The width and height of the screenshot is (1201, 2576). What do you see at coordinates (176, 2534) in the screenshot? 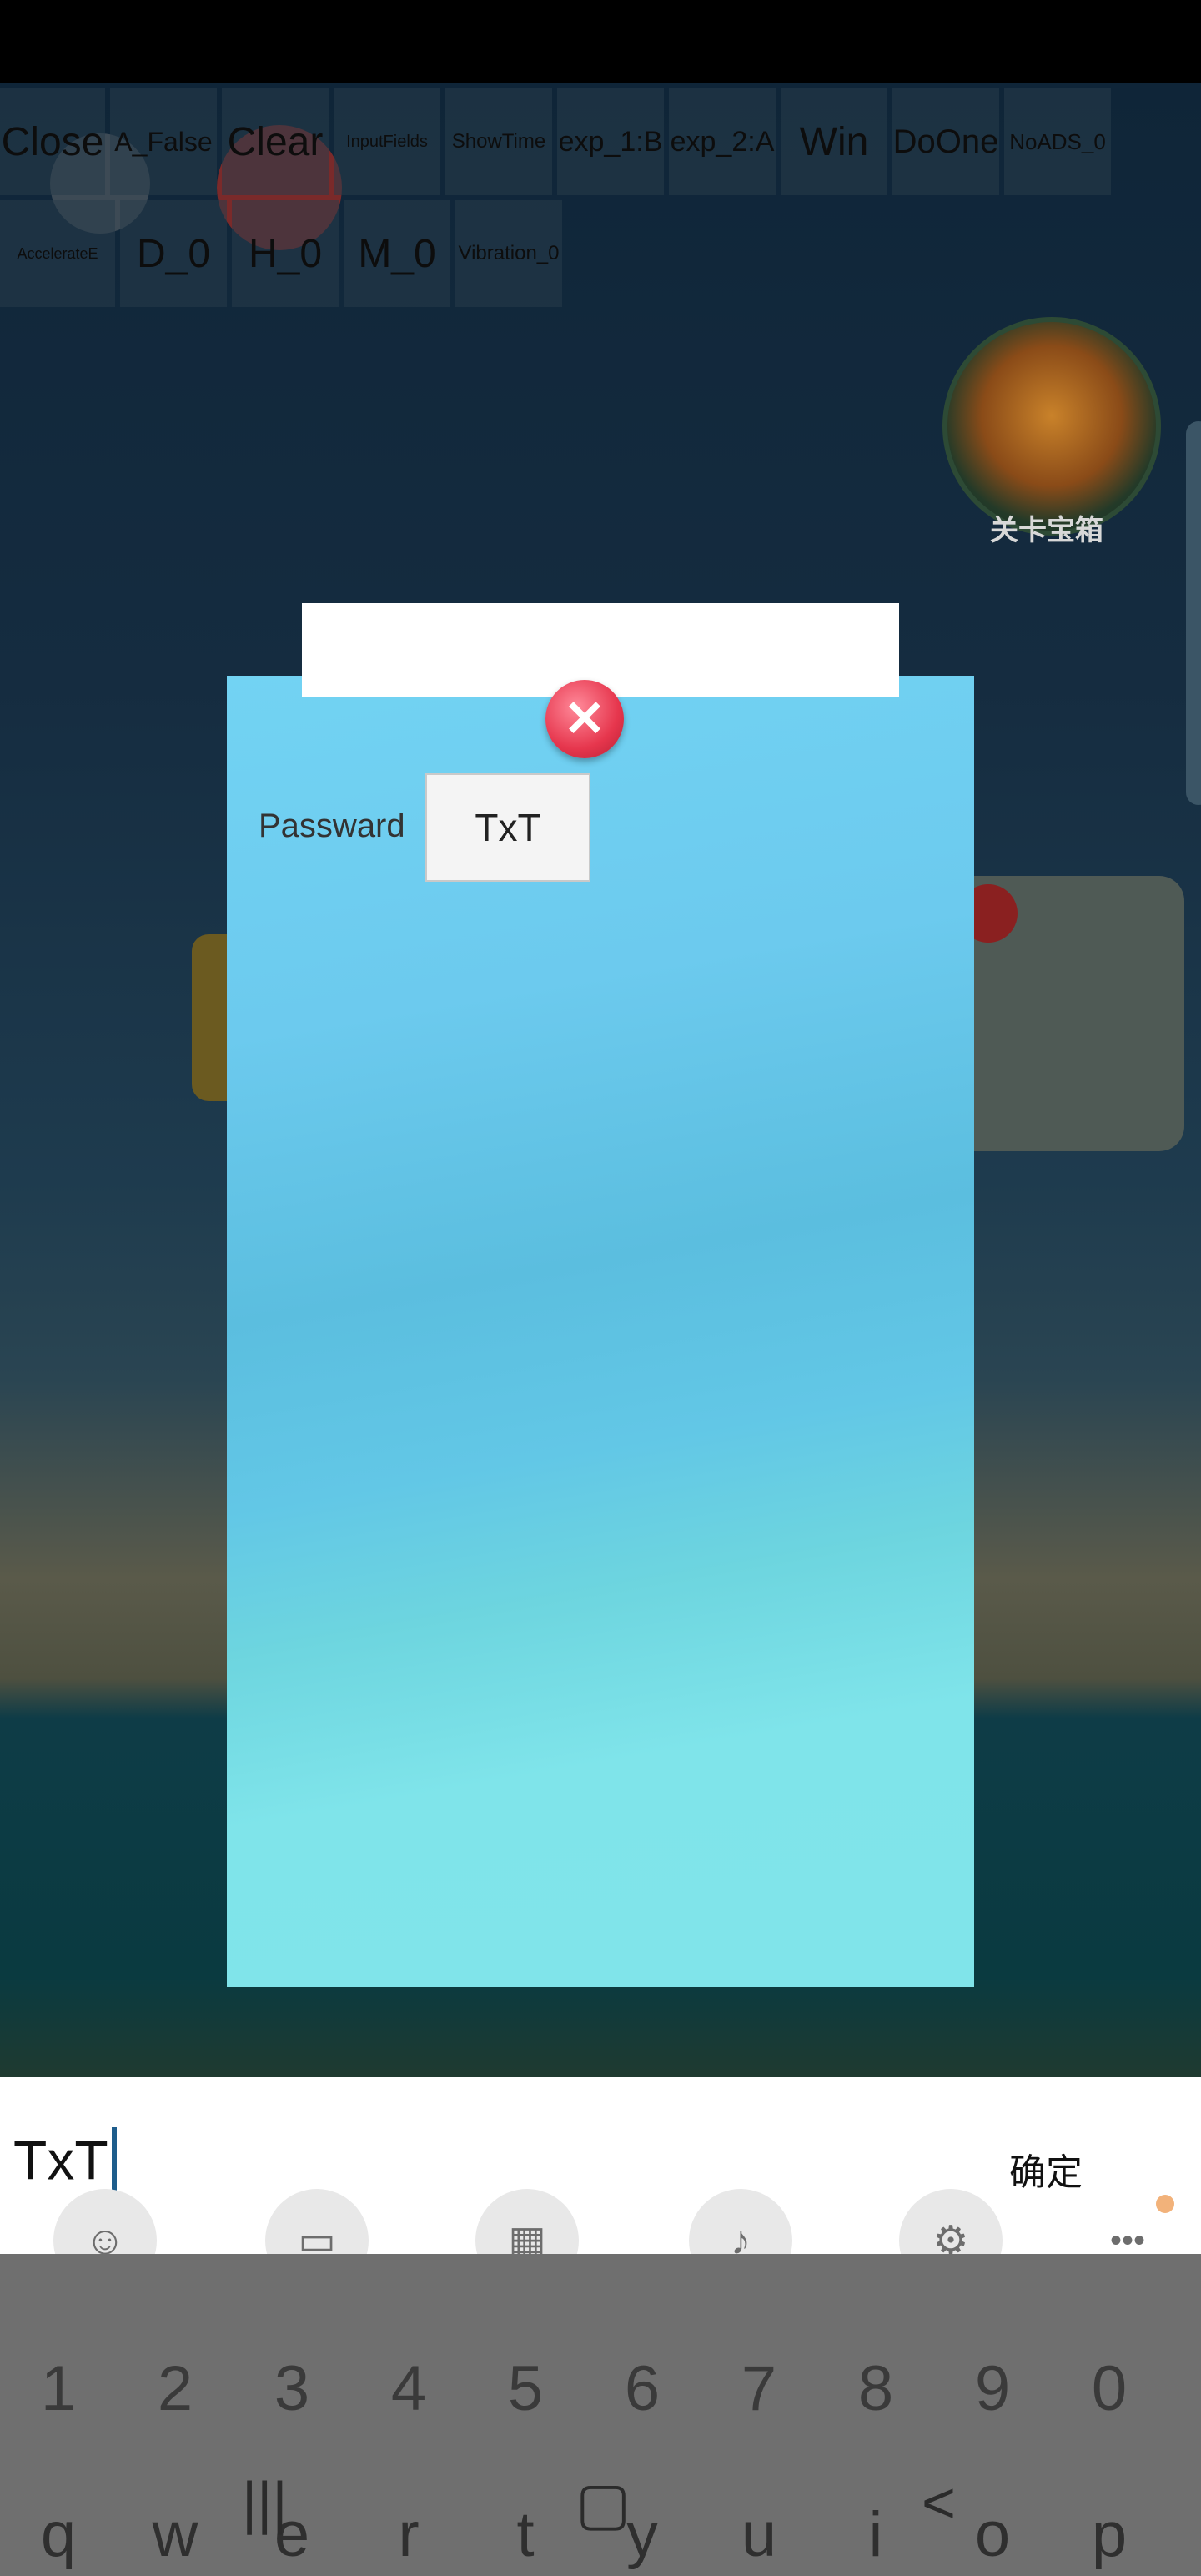
I see `key-w: w` at bounding box center [176, 2534].